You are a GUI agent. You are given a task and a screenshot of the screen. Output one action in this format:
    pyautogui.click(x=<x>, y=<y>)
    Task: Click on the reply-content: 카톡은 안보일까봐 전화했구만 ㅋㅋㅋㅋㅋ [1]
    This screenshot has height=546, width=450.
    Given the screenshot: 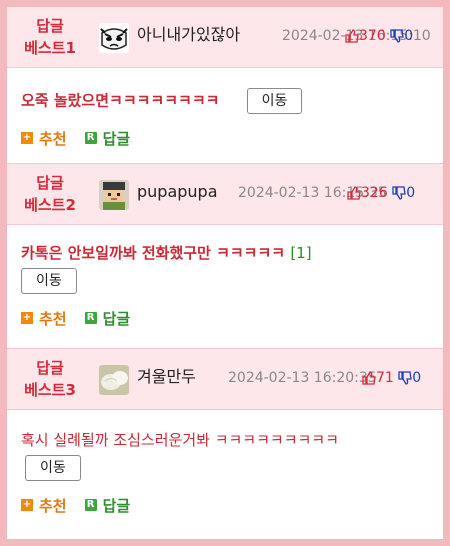 What is the action you would take?
    pyautogui.click(x=166, y=253)
    